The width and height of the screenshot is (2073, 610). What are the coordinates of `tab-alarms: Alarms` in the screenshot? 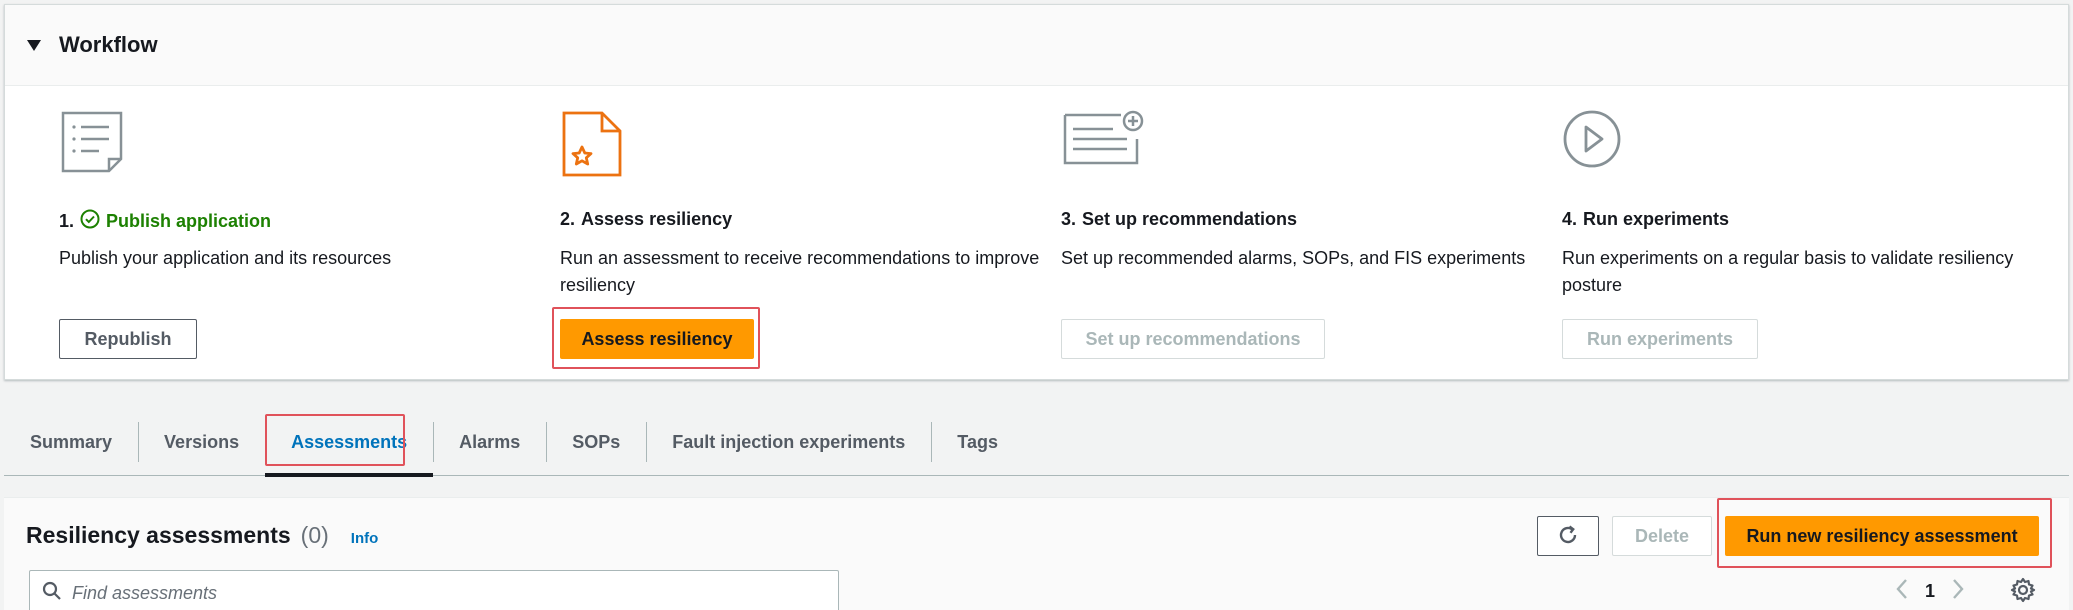 It's located at (489, 443).